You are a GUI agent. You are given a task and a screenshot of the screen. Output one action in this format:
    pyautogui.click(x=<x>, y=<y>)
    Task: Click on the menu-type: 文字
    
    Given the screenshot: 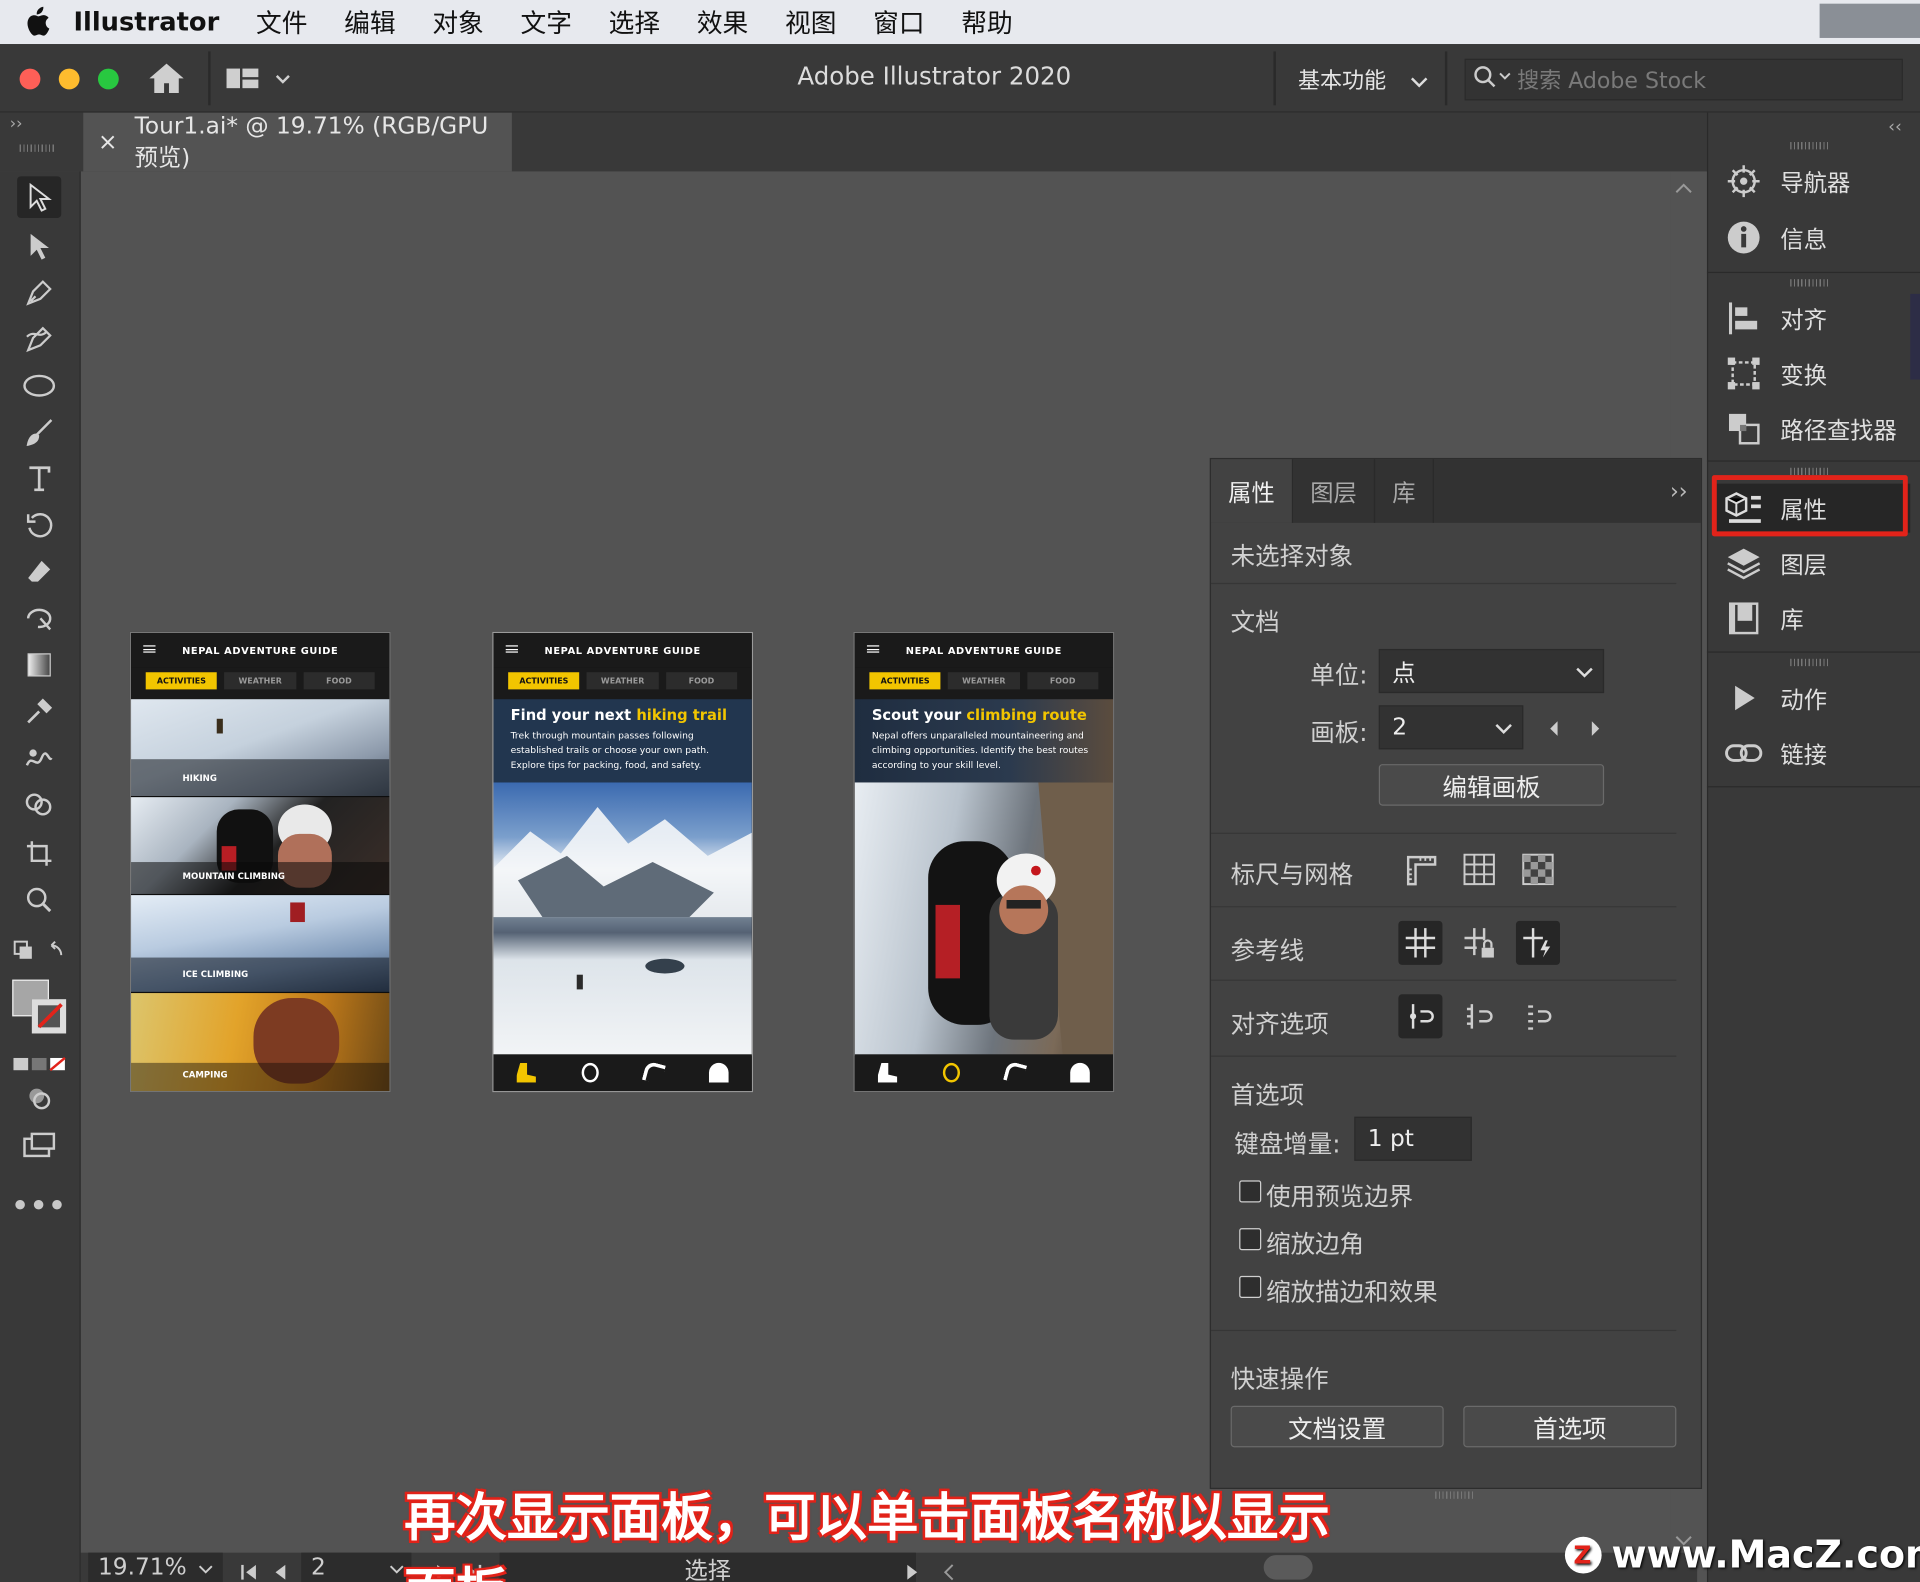 What is the action you would take?
    pyautogui.click(x=545, y=22)
    